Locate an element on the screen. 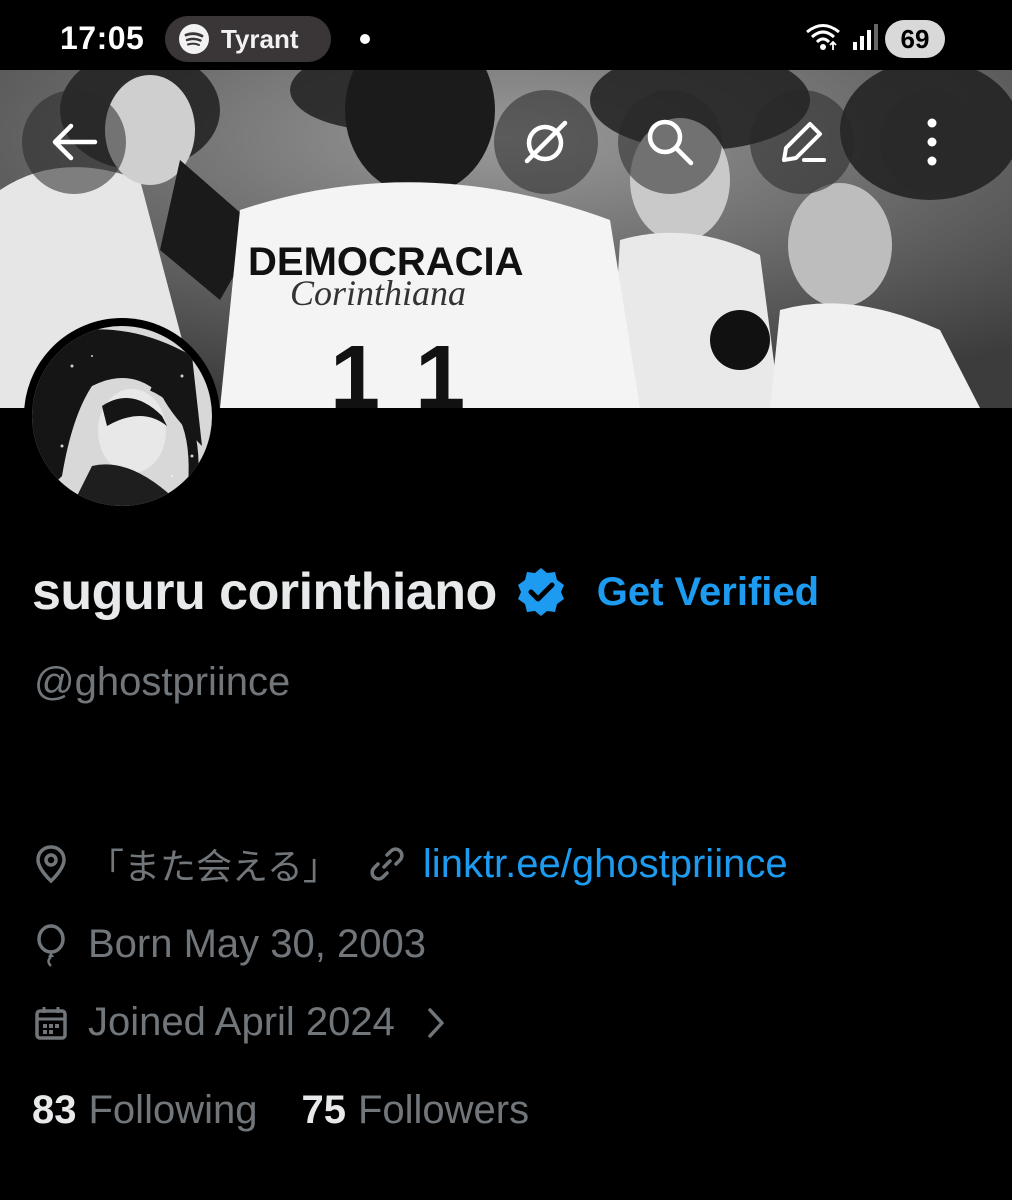 The image size is (1012, 1200). name-row: suguru corinthiano Get Verified is located at coordinates (425, 592).